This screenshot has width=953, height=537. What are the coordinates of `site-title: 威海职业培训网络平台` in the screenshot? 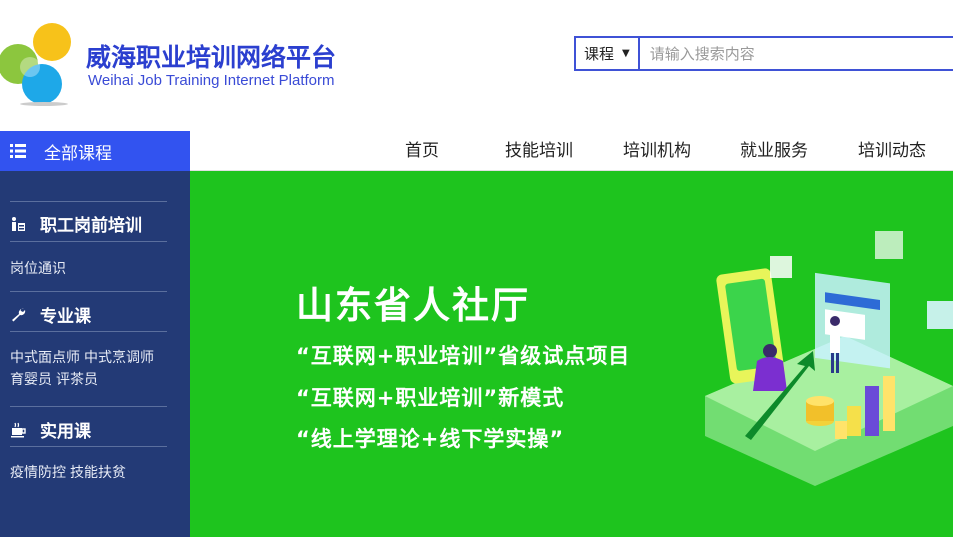 It's located at (211, 56).